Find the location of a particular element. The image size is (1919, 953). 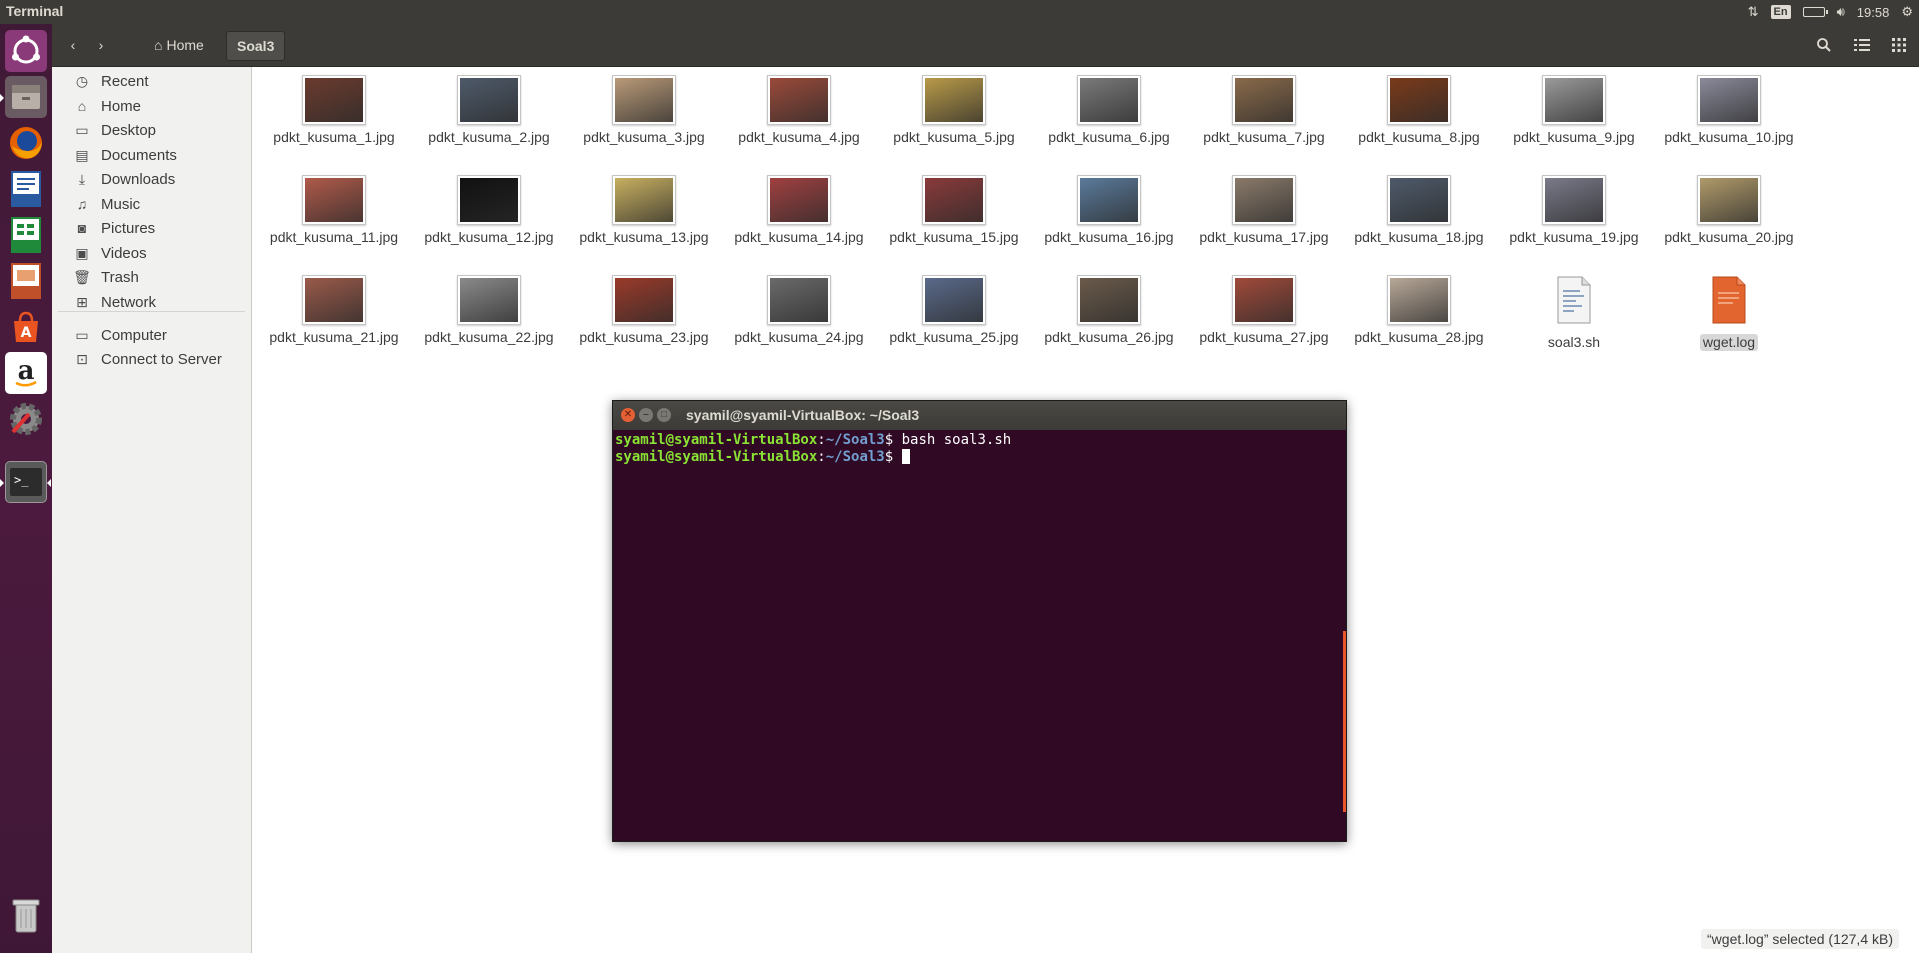

file-item: pdkt_kusuma_23.jpg is located at coordinates (644, 310).